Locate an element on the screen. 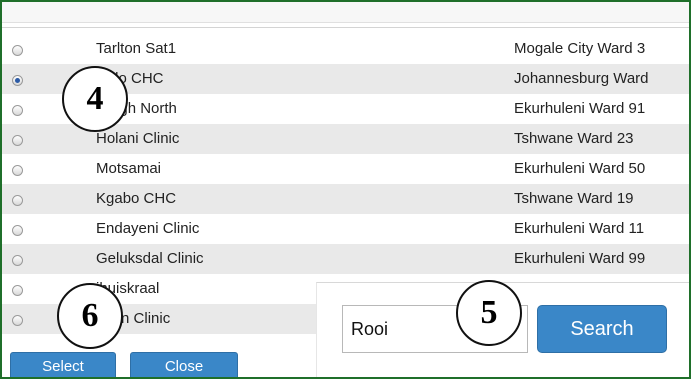 Image resolution: width=691 pixels, height=379 pixels. facility-ward: Ekurhuleni Ward 91 is located at coordinates (580, 108).